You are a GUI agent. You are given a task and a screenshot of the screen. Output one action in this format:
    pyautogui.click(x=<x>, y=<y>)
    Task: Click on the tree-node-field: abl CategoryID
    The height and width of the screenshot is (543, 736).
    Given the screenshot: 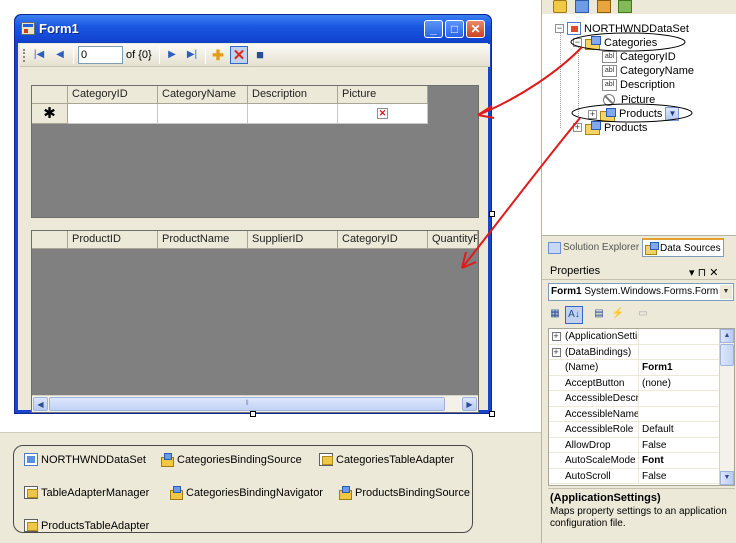 What is the action you would take?
    pyautogui.click(x=639, y=57)
    